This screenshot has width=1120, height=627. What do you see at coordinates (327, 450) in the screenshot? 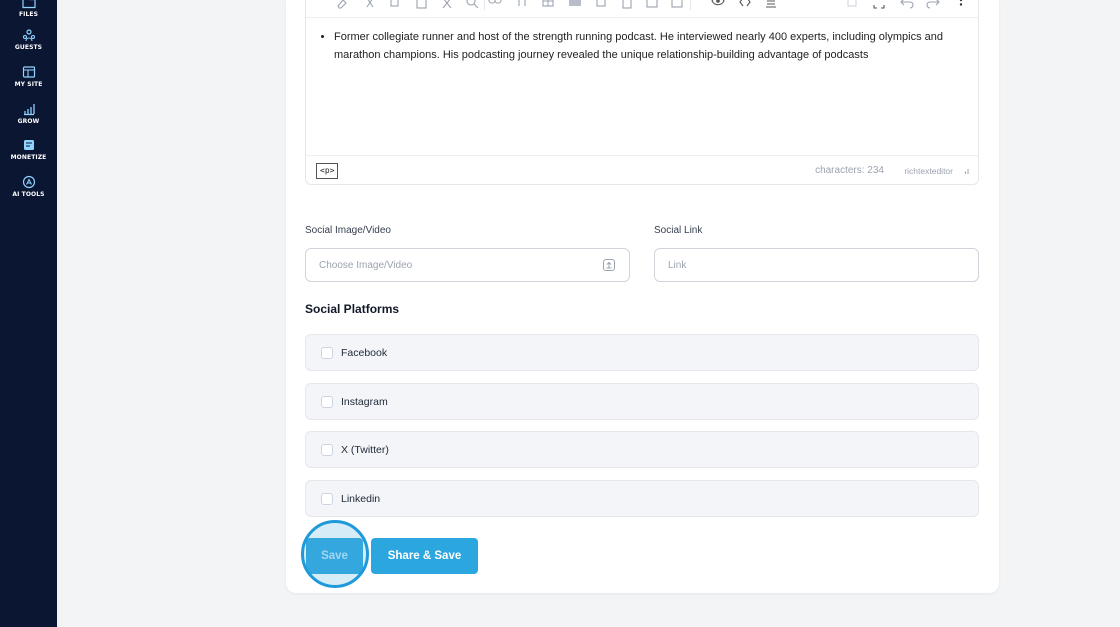
I see `x-twitter-checkbox` at bounding box center [327, 450].